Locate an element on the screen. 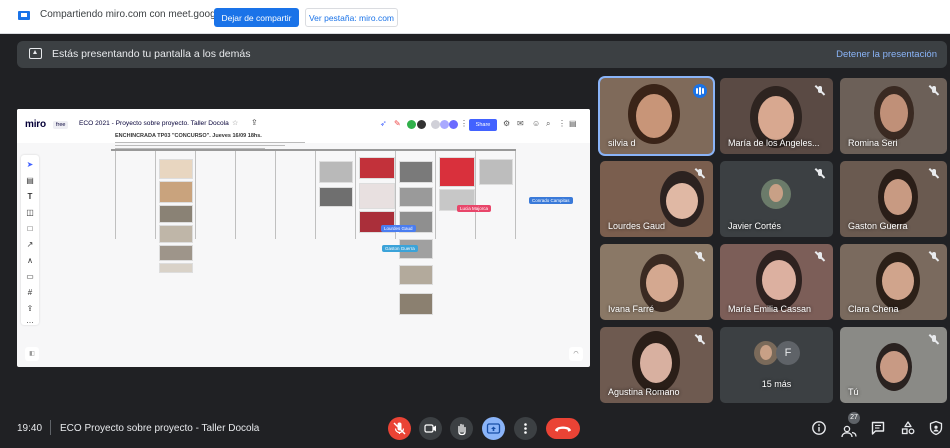  connector-tool-icon: ↗ is located at coordinates (30, 245).